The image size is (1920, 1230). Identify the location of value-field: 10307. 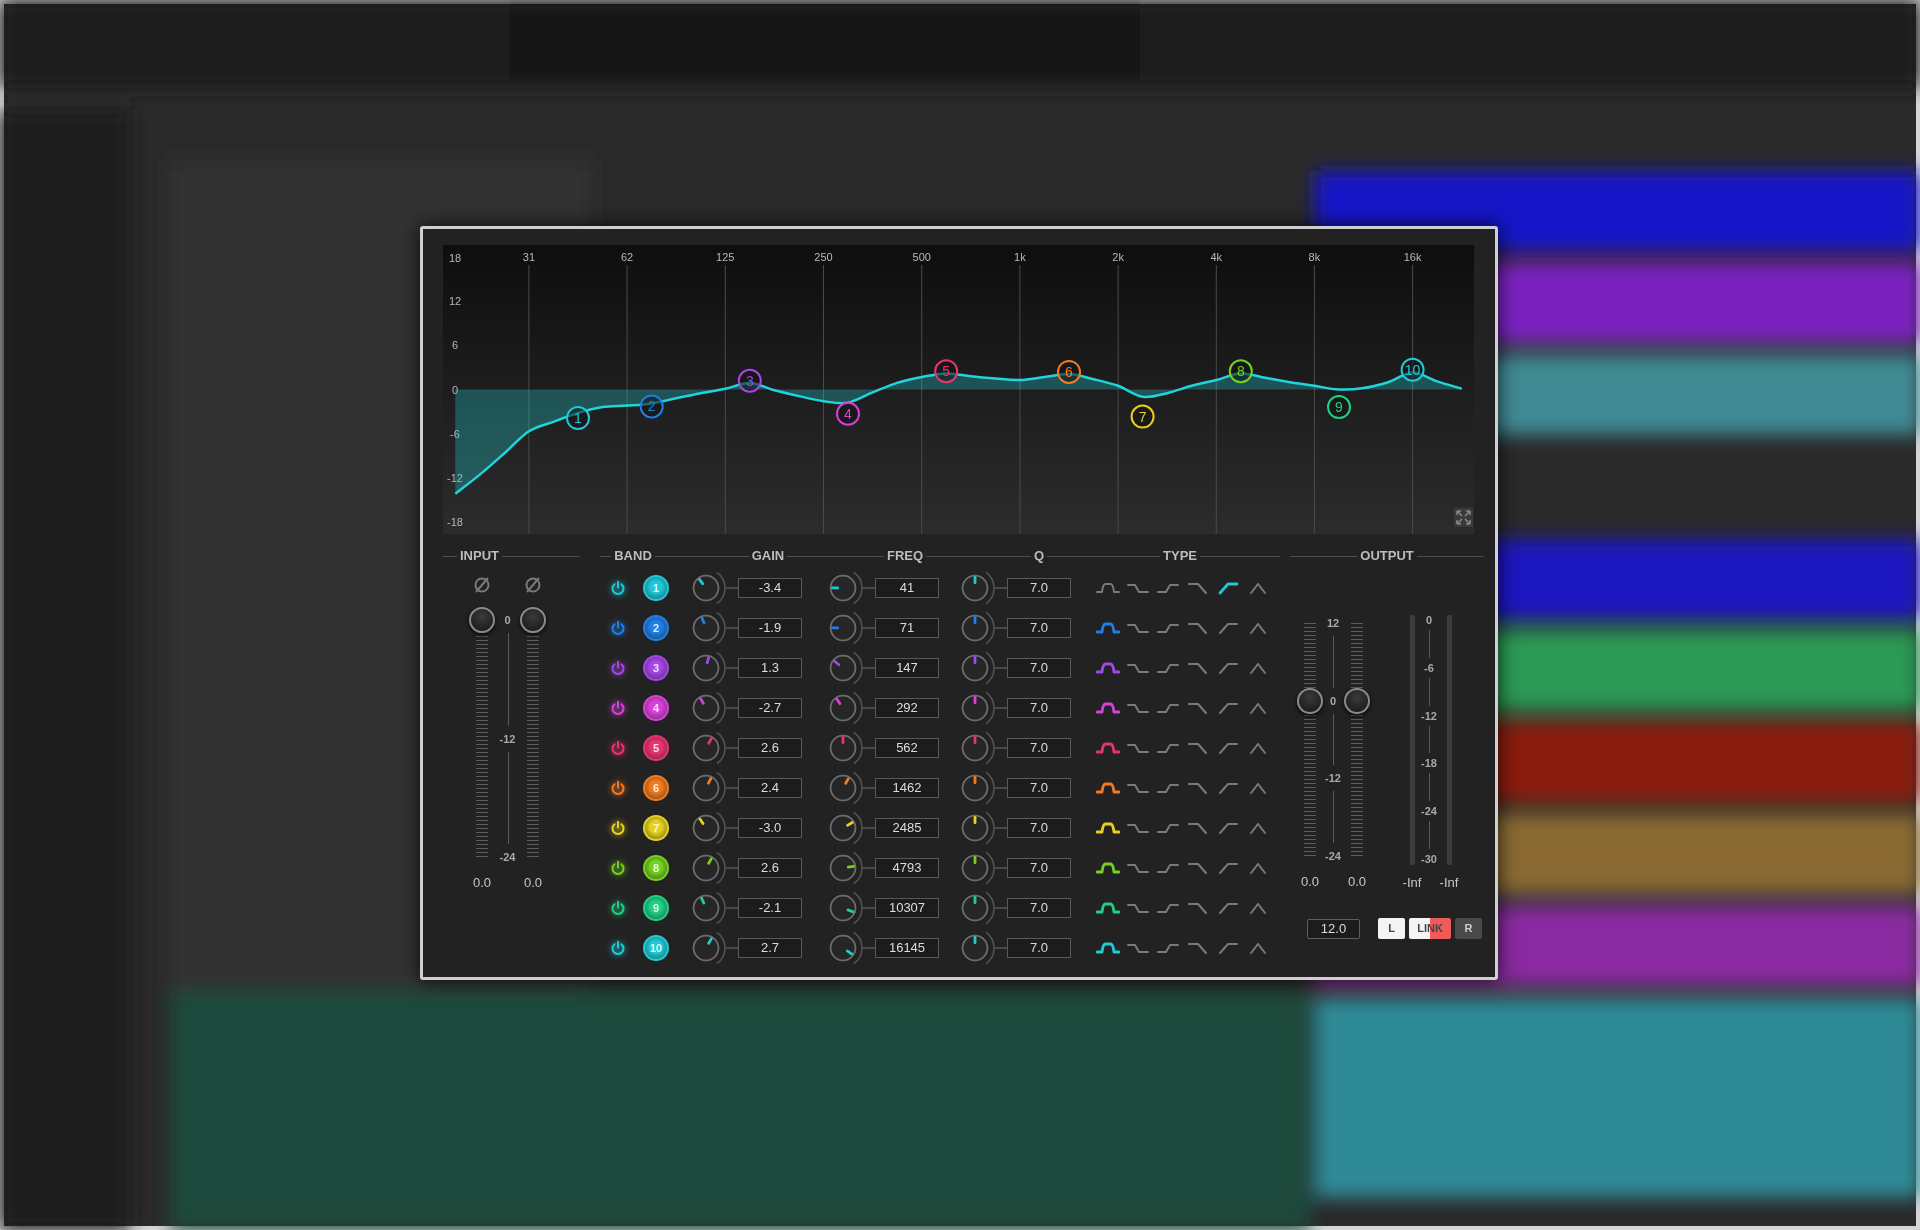
(907, 908).